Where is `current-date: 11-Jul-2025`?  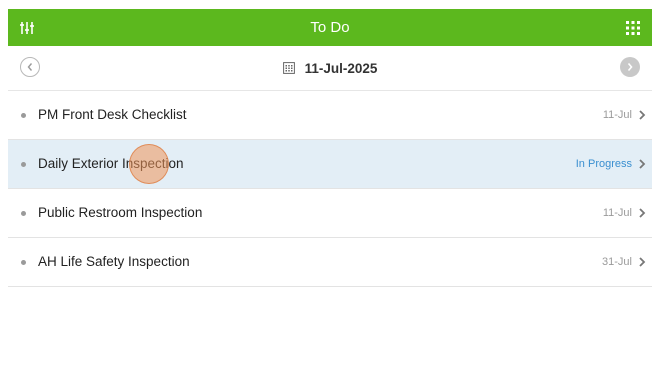
current-date: 11-Jul-2025 is located at coordinates (330, 68).